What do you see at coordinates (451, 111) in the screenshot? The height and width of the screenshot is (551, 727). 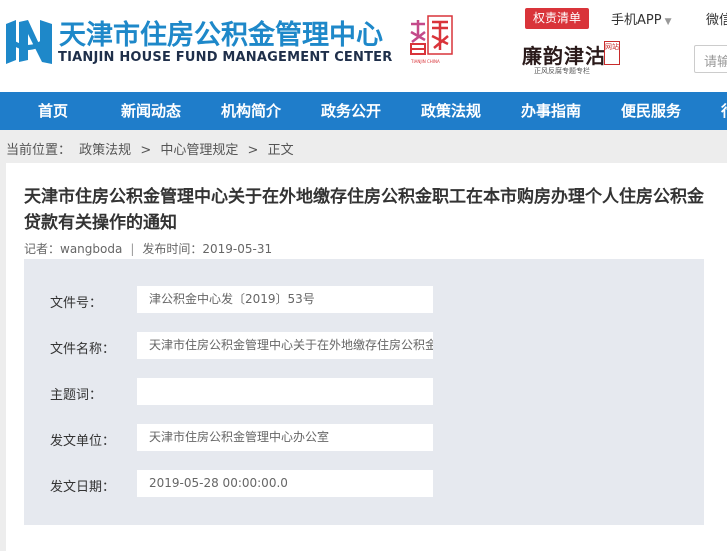 I see `nav-item-policy: 政策法规` at bounding box center [451, 111].